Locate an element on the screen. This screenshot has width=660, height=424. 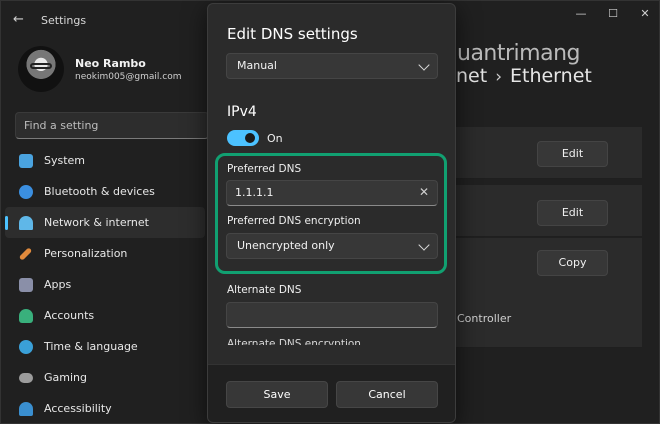
breadcrumb-parent: net is located at coordinates (471, 76).